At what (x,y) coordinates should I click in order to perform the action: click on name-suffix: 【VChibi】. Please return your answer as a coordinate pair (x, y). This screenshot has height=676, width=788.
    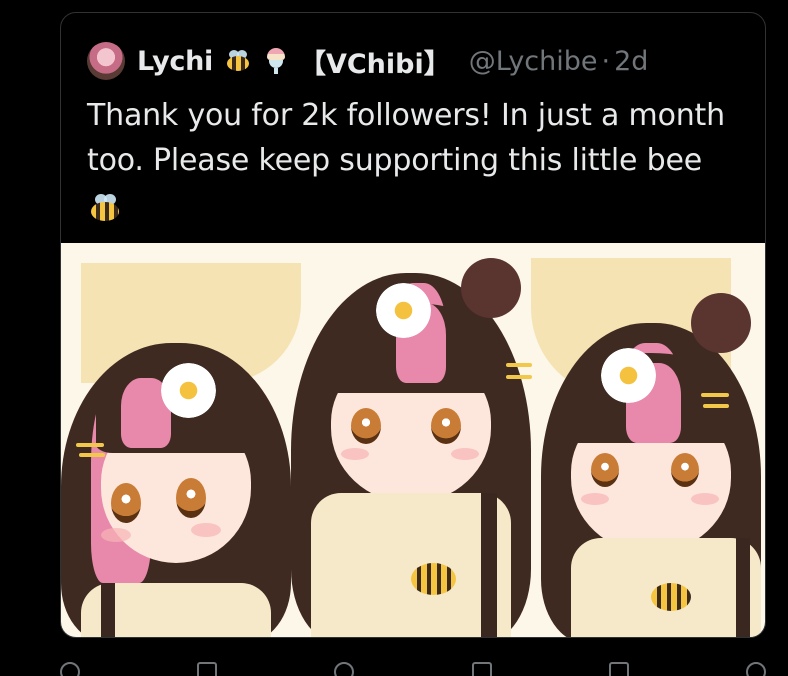
    Looking at the image, I should click on (374, 64).